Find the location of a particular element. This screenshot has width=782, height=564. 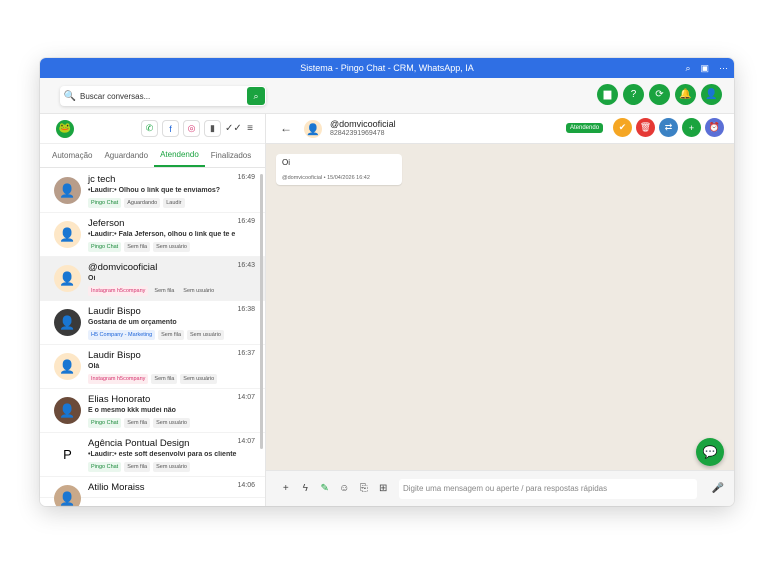

chat-icon: ▆ is located at coordinates (607, 94).